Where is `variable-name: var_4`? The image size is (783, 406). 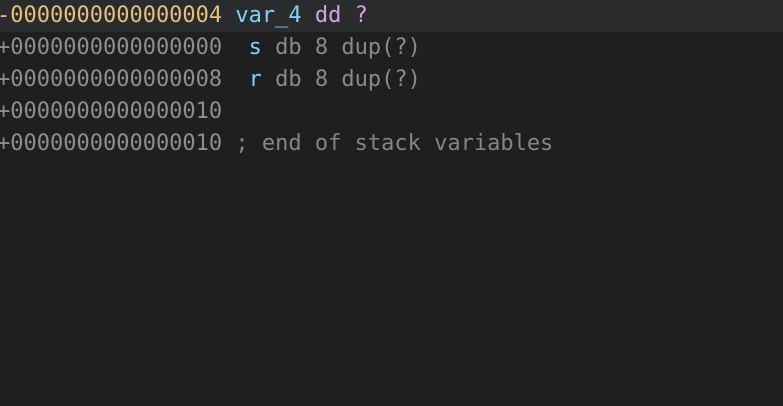 variable-name: var_4 is located at coordinates (268, 15).